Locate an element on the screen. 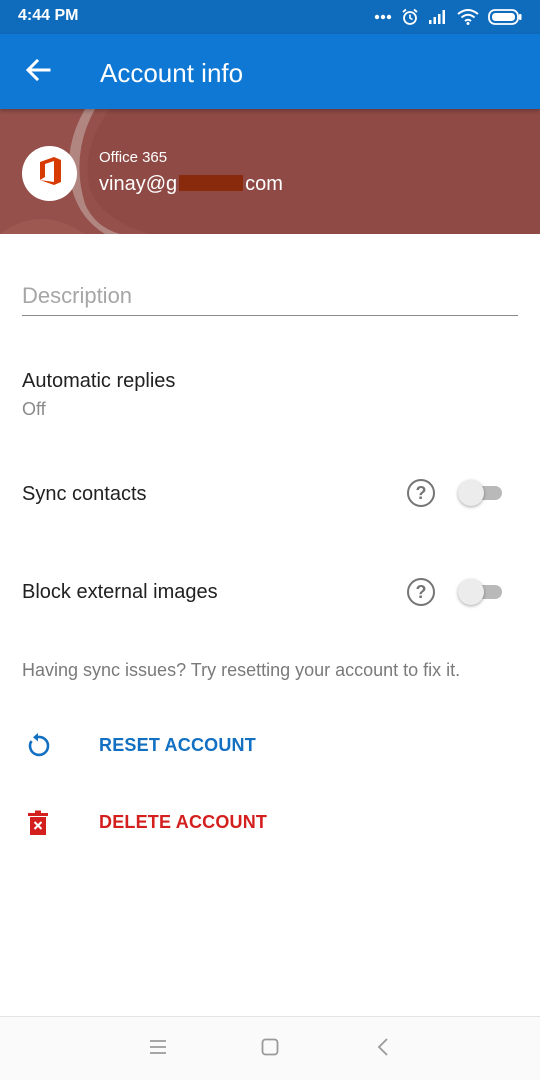  redaction-bar is located at coordinates (211, 183).